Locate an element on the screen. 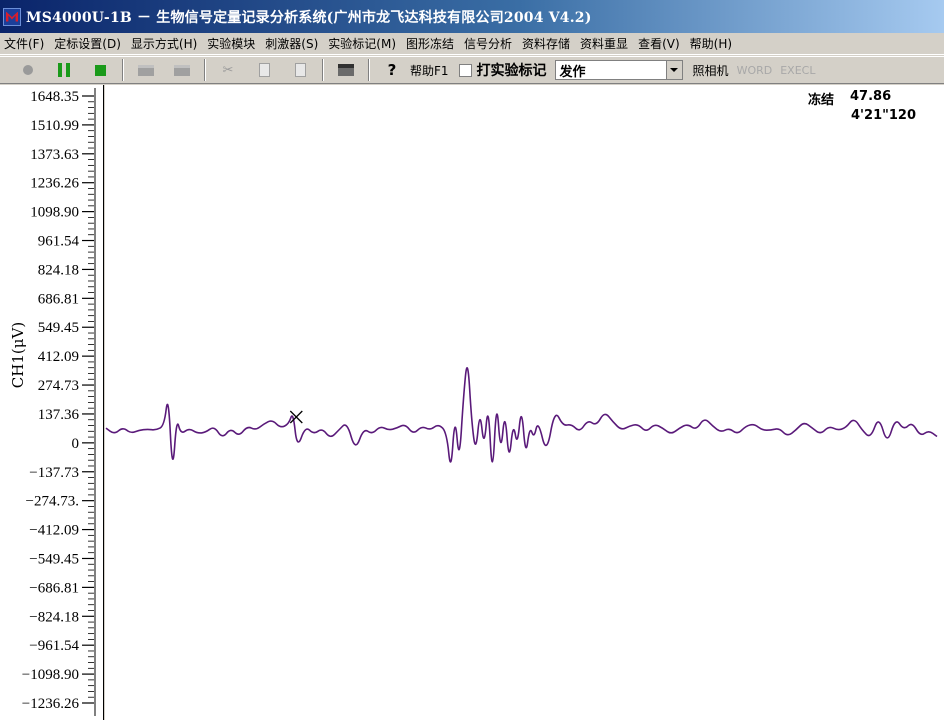 Image resolution: width=944 pixels, height=720 pixels. y-axis-tick-label: −412.09 is located at coordinates (54, 531).